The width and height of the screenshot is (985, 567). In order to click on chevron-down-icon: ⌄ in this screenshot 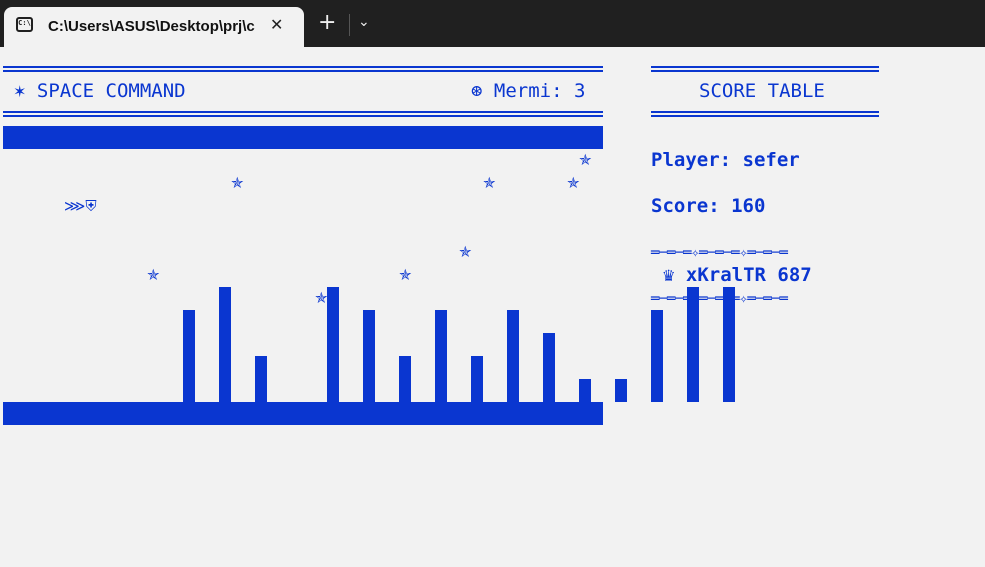, I will do `click(364, 22)`.